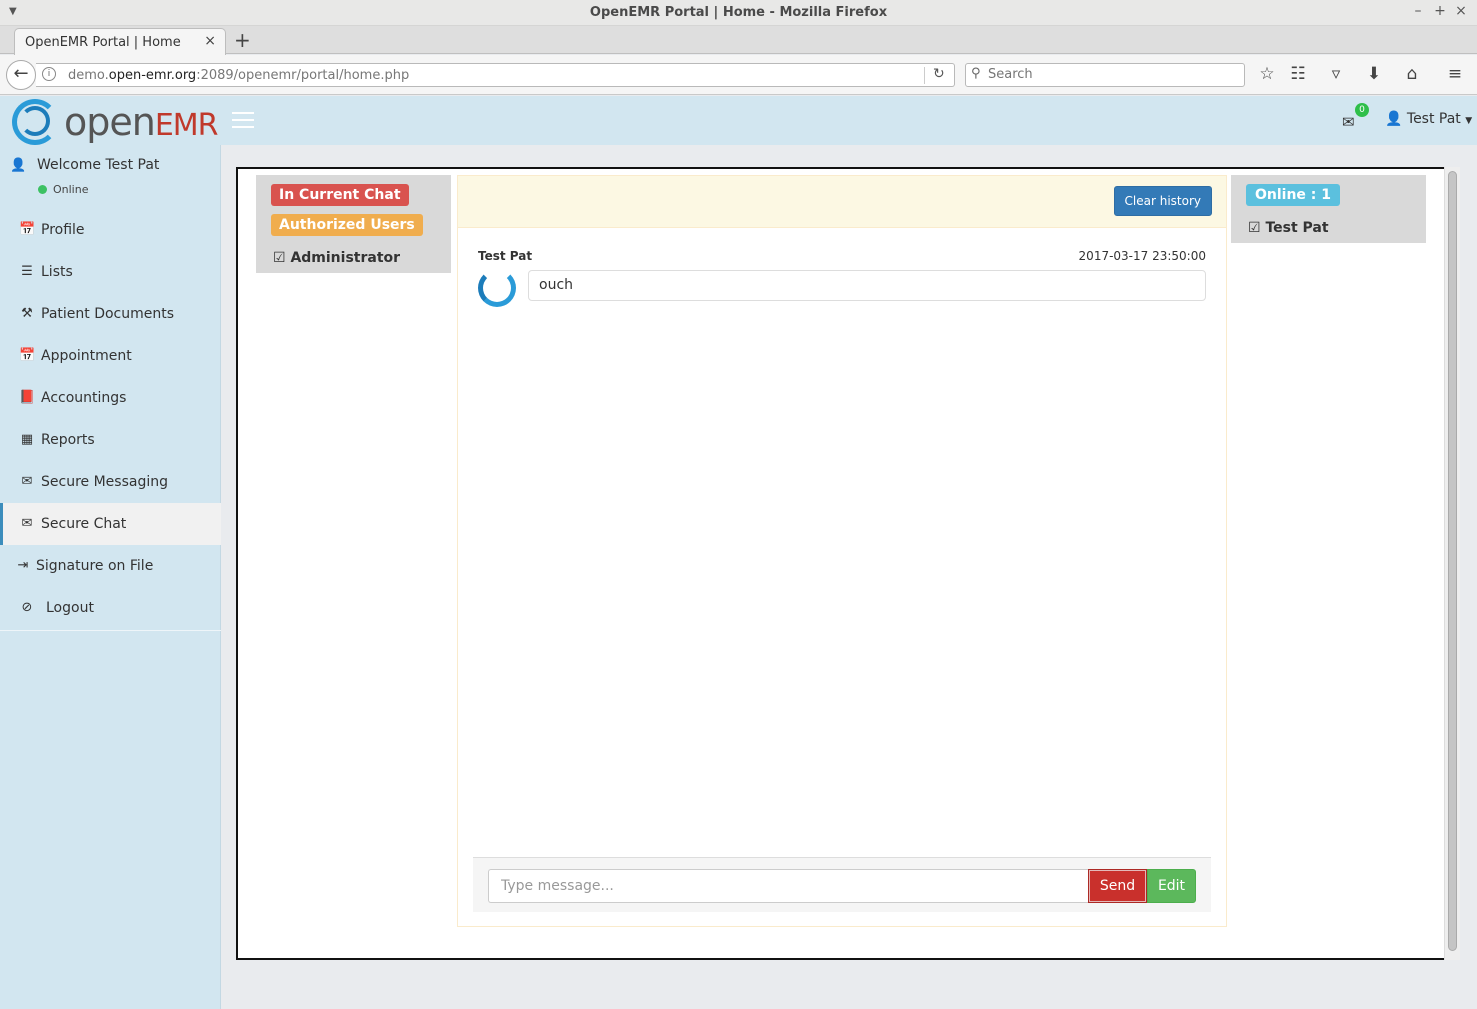 The image size is (1477, 1009). What do you see at coordinates (1117, 886) in the screenshot?
I see `send-button: Send` at bounding box center [1117, 886].